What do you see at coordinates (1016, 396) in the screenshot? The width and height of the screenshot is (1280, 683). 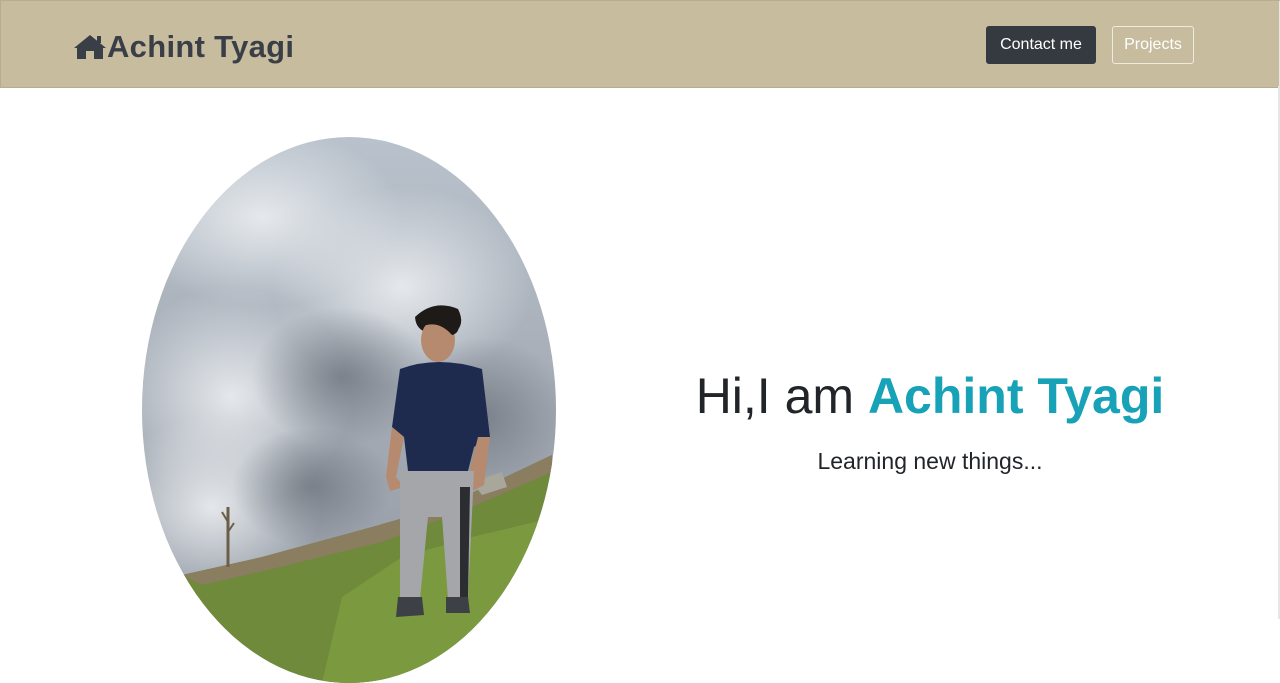 I see `greeting-name: Achint Tyagi` at bounding box center [1016, 396].